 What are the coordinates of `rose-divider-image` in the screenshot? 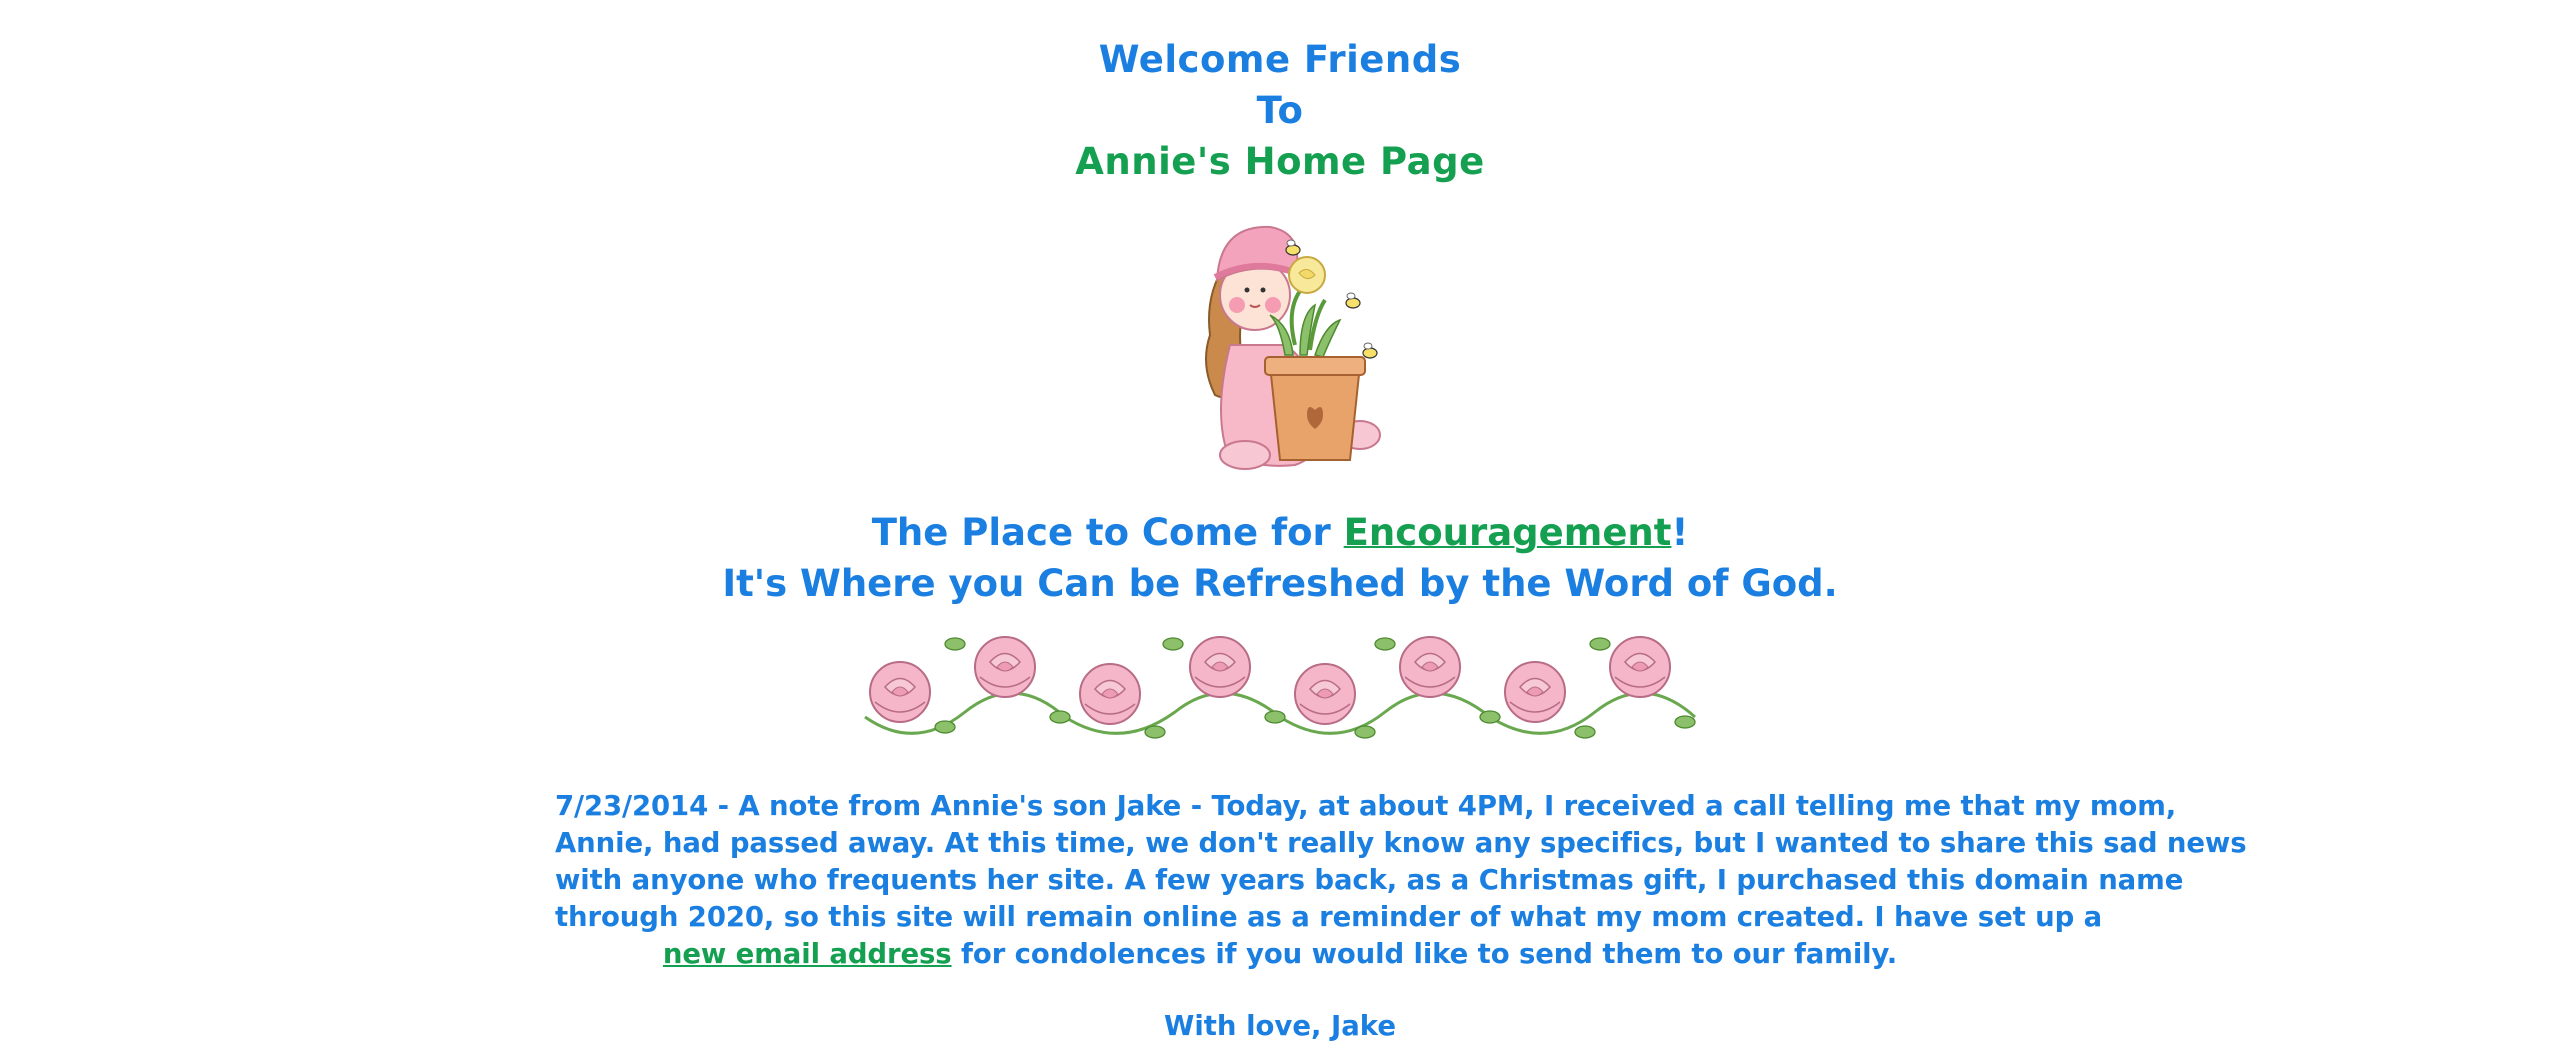 It's located at (1280, 687).